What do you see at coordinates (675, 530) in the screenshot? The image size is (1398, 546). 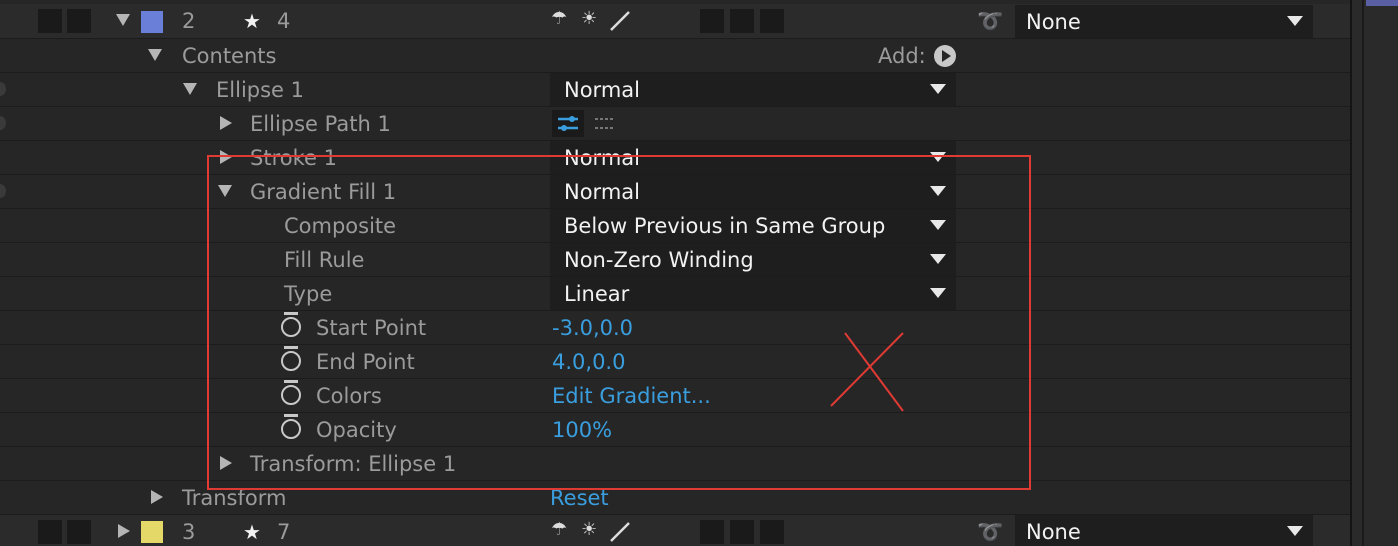 I see `layer-row-3: 3 ★ 7 ☂ ☀ ➰ None` at bounding box center [675, 530].